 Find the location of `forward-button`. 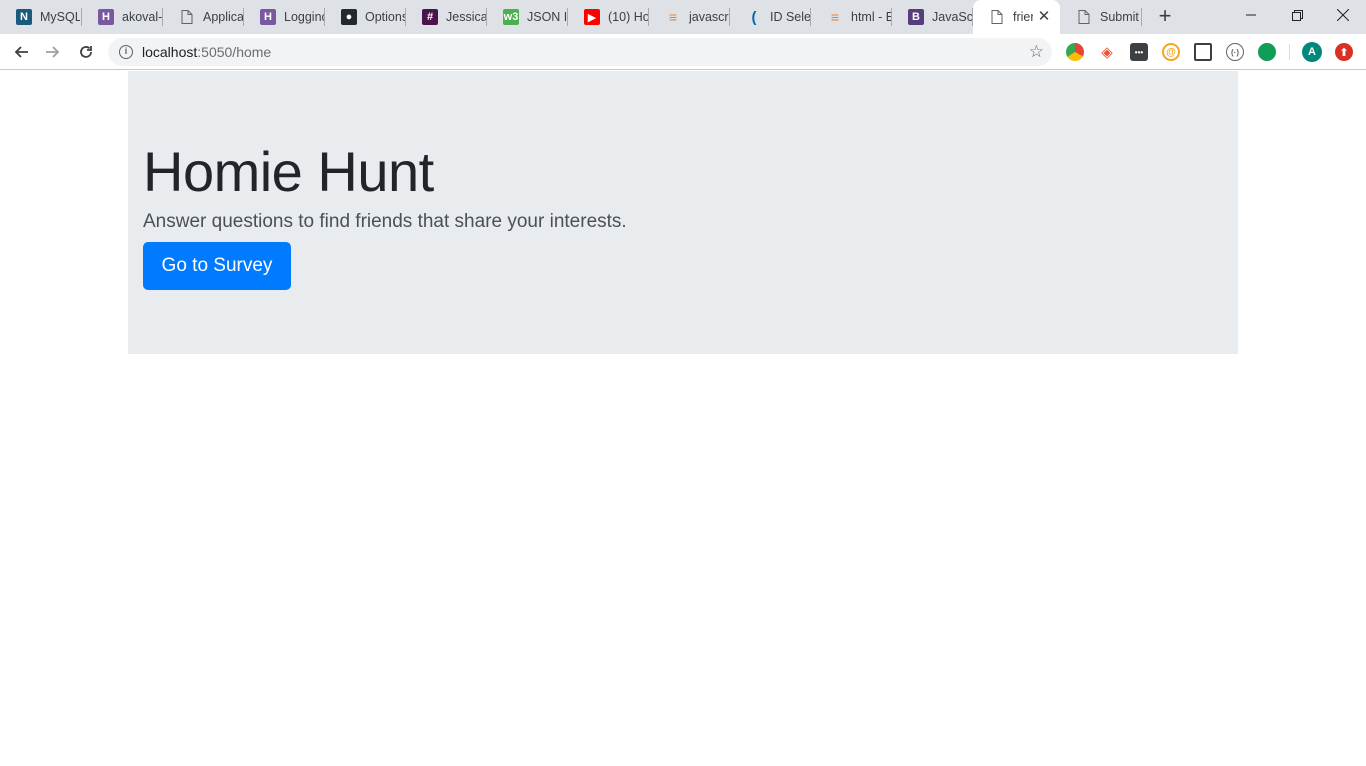

forward-button is located at coordinates (53, 52).